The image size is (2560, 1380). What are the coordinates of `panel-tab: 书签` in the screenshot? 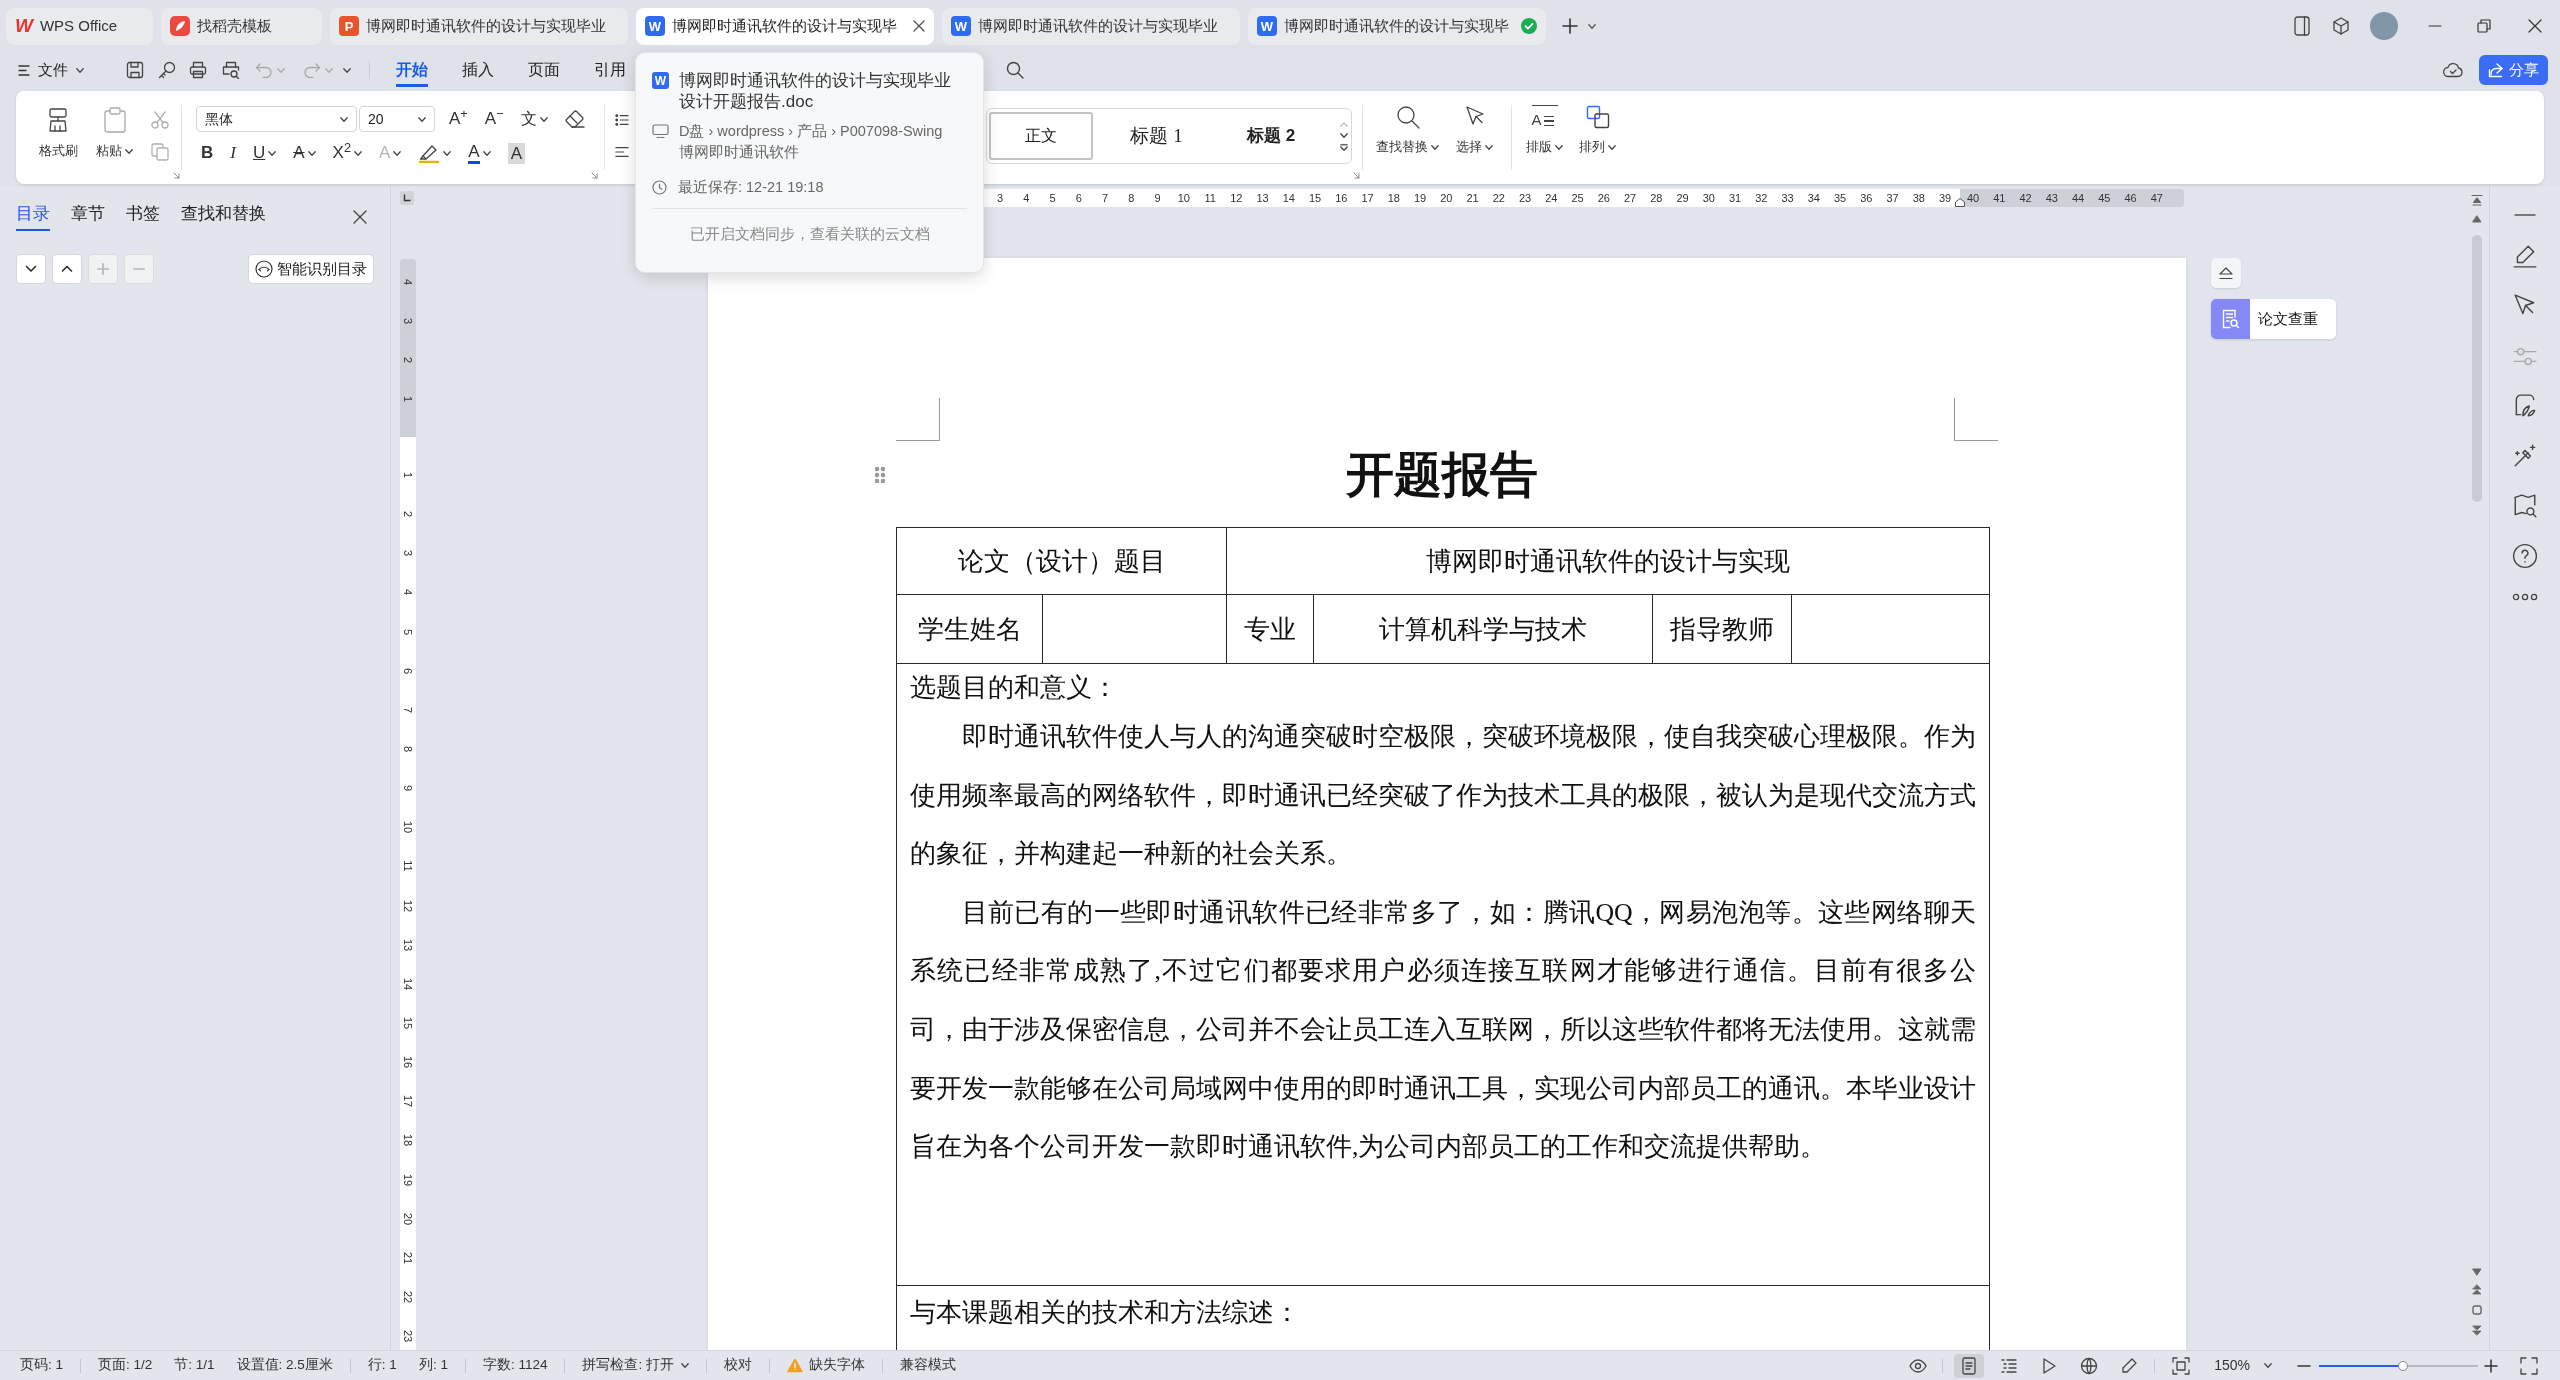 It's located at (143, 217).